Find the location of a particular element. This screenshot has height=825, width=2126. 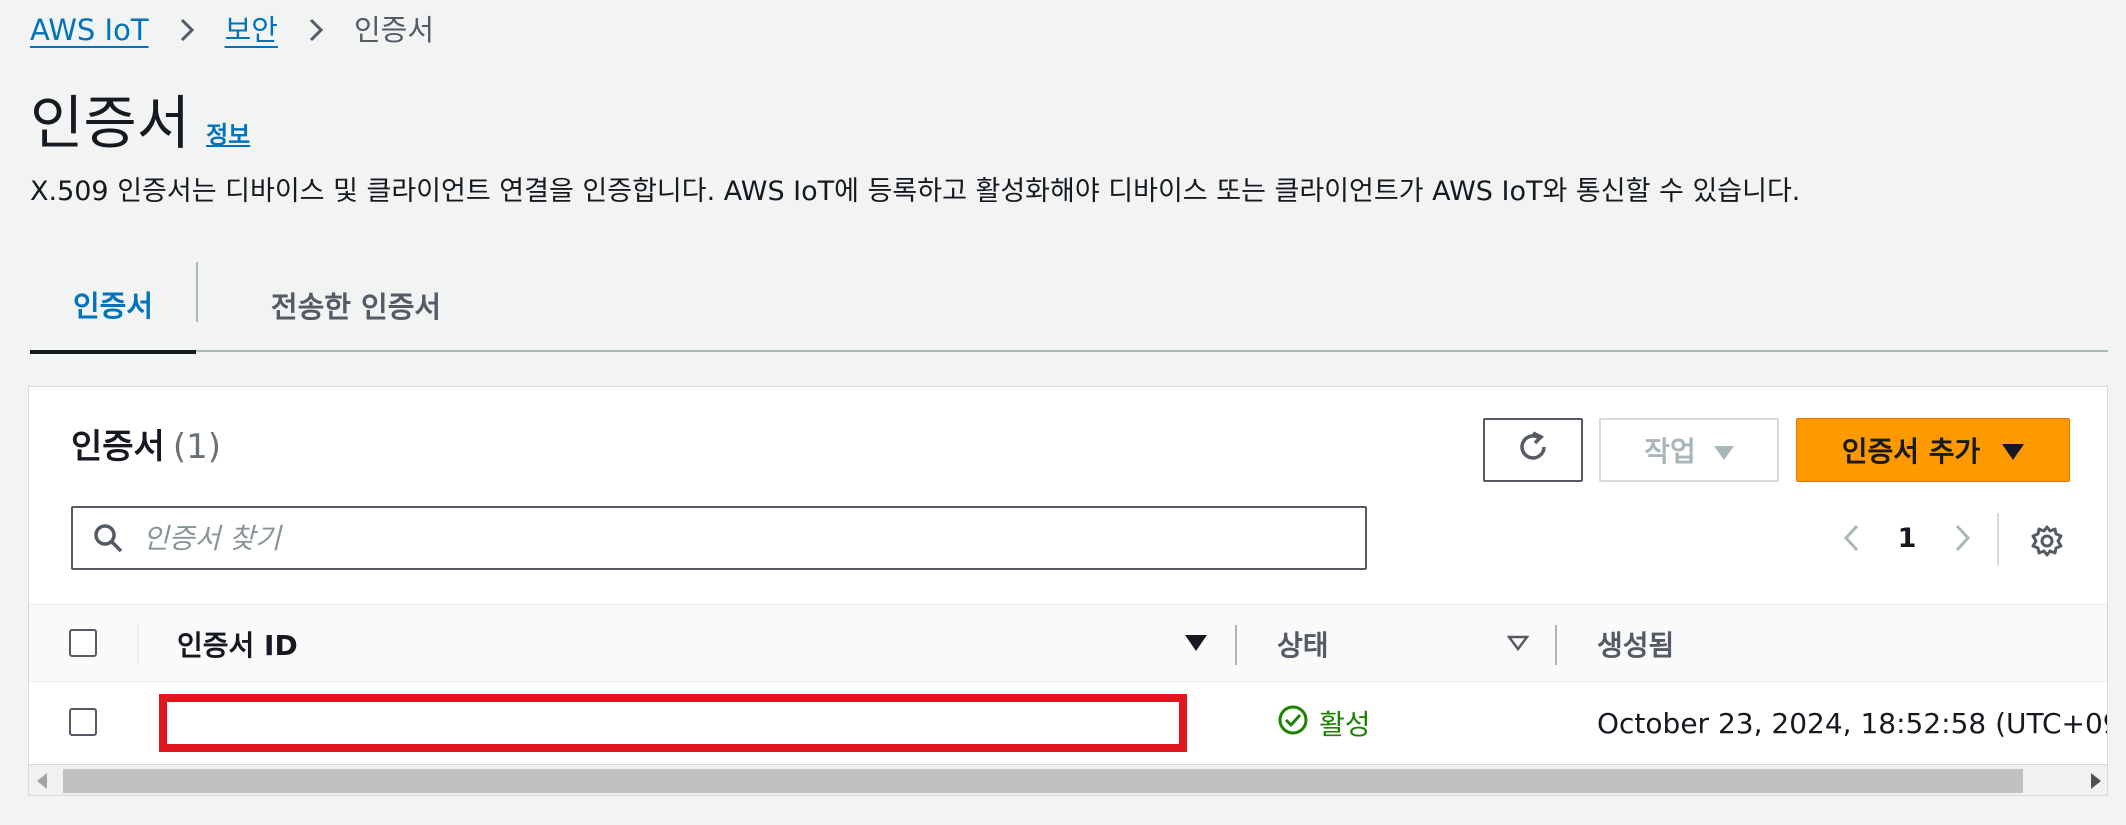

panel-count: (1) is located at coordinates (197, 447).